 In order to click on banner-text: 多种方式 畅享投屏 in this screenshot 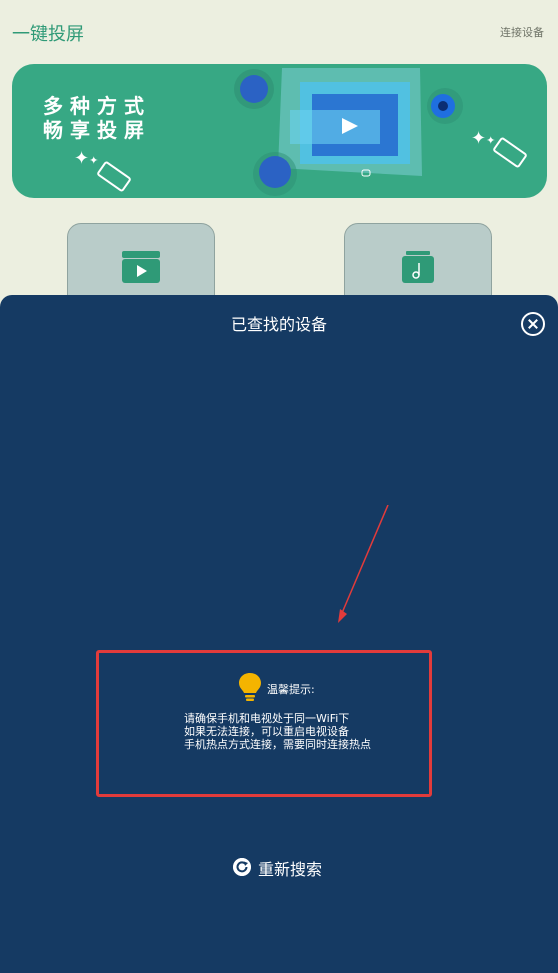, I will do `click(97, 118)`.